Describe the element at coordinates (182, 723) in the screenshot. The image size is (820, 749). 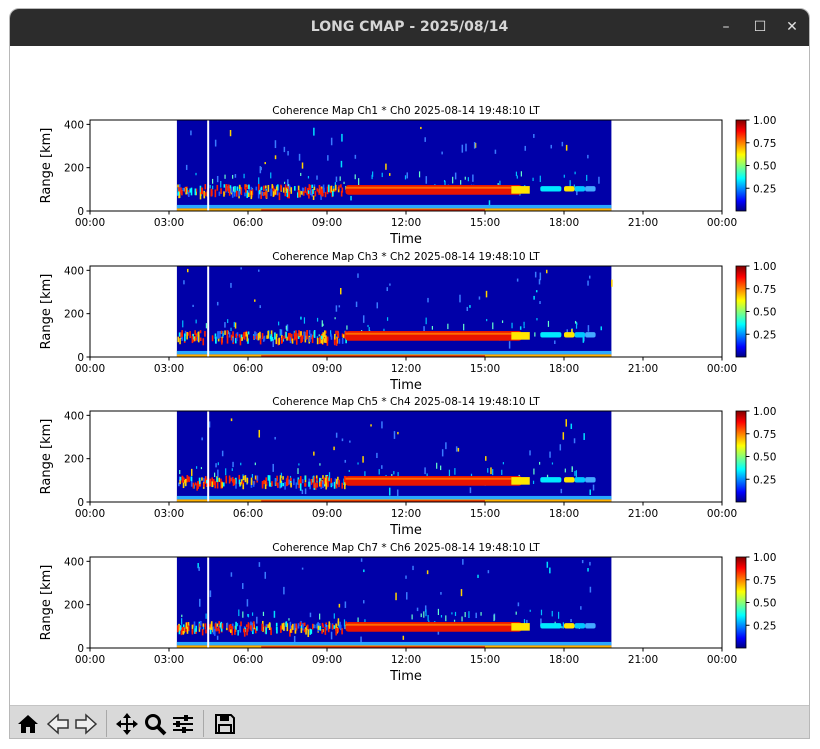
I see `configure-subplots-button` at that location.